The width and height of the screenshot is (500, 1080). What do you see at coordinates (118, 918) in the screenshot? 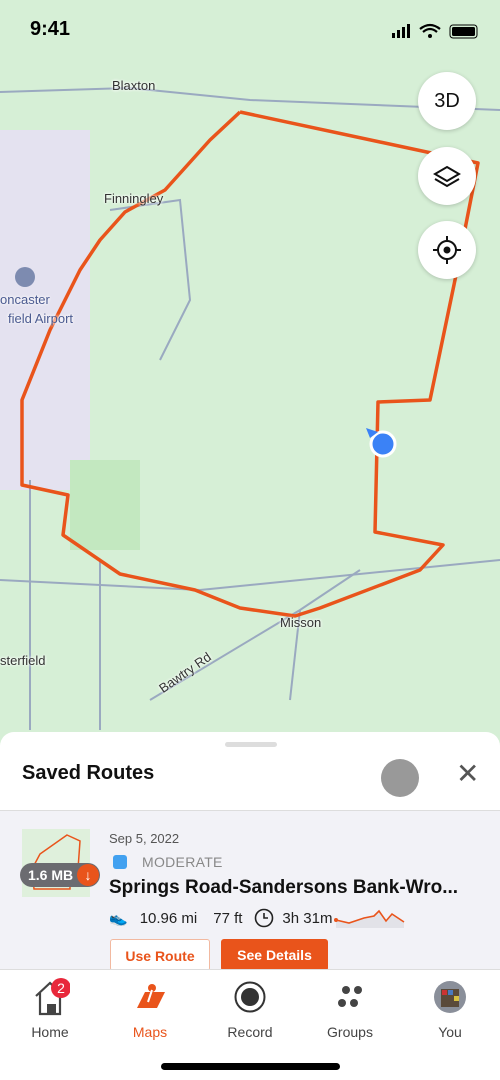
I see `shoe-icon: 👟` at bounding box center [118, 918].